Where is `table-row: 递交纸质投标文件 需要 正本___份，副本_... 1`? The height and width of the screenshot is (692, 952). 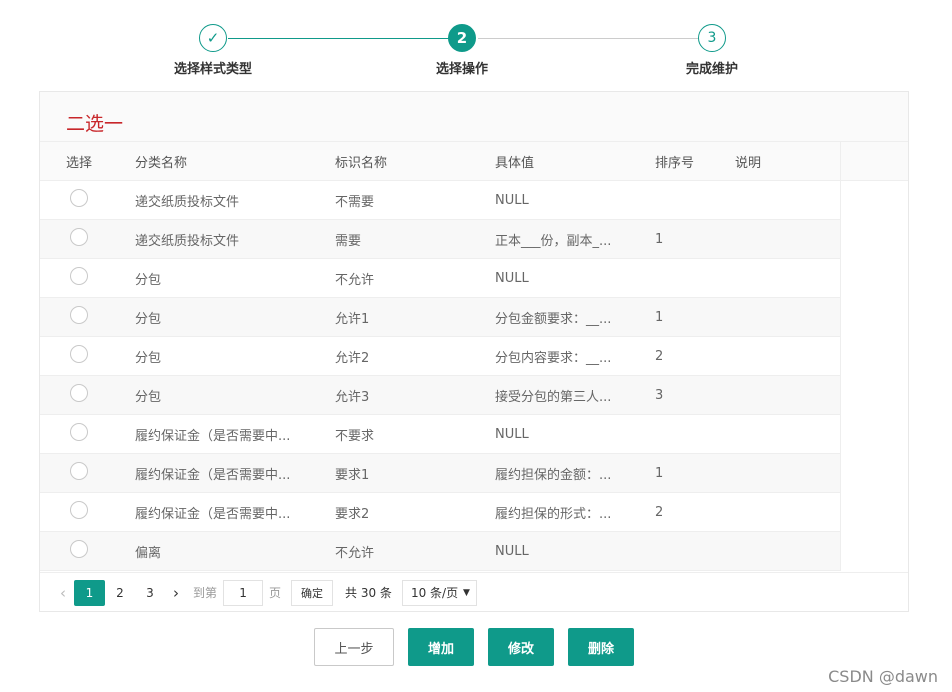 table-row: 递交纸质投标文件 需要 正本___份，副本_... 1 is located at coordinates (440, 239).